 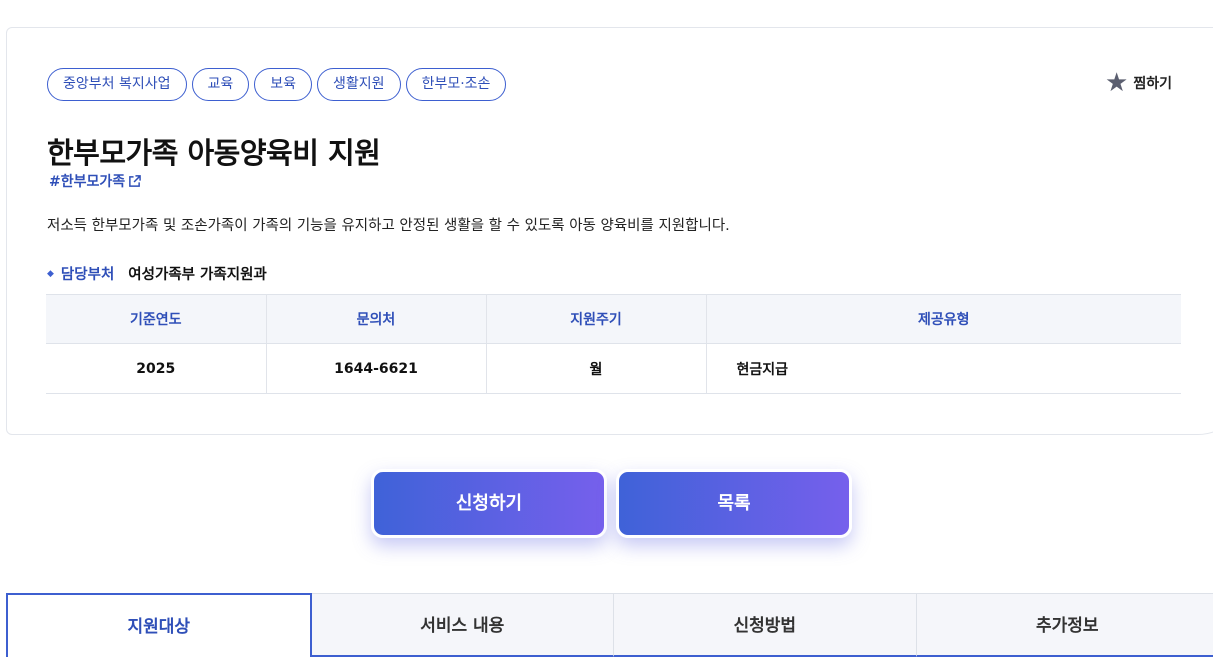 What do you see at coordinates (359, 84) in the screenshot?
I see `tag-living-support: 생활지원` at bounding box center [359, 84].